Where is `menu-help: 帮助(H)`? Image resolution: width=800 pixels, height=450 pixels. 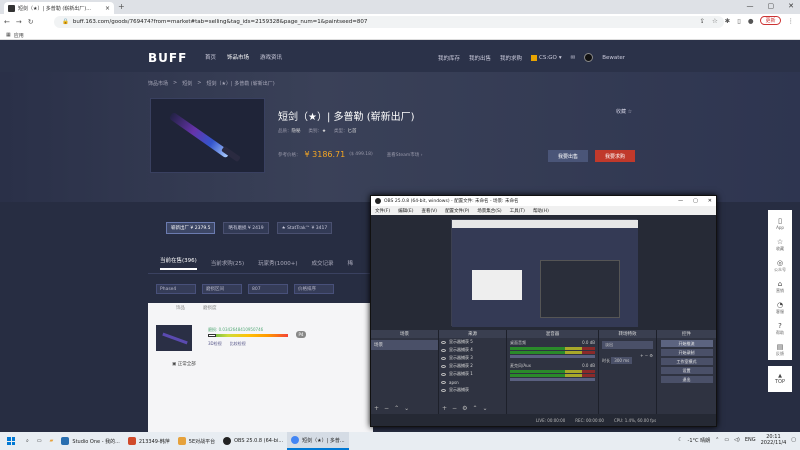 menu-help: 帮助(H) is located at coordinates (541, 211).